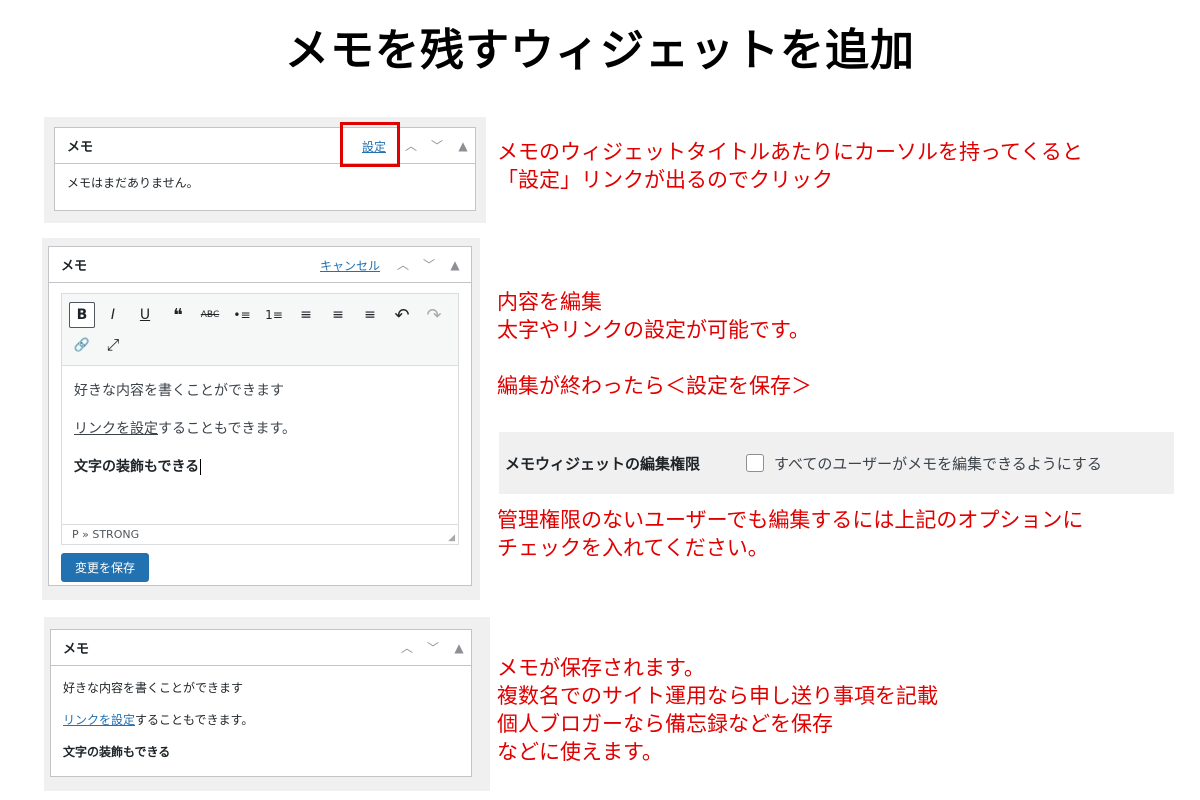  I want to click on blockquote-button: ❝, so click(178, 315).